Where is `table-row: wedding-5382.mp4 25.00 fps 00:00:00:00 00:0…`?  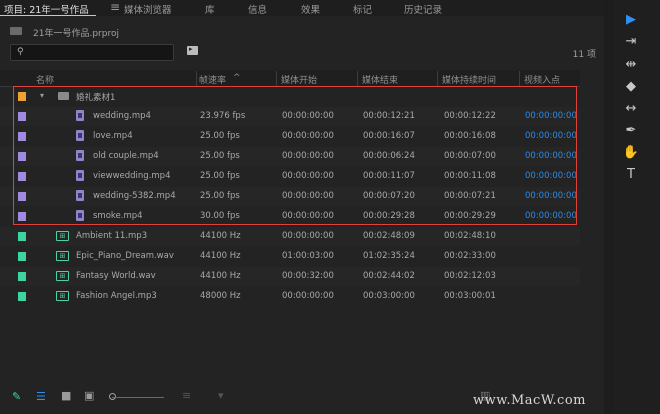 table-row: wedding-5382.mp4 25.00 fps 00:00:00:00 00:0… is located at coordinates (290, 196).